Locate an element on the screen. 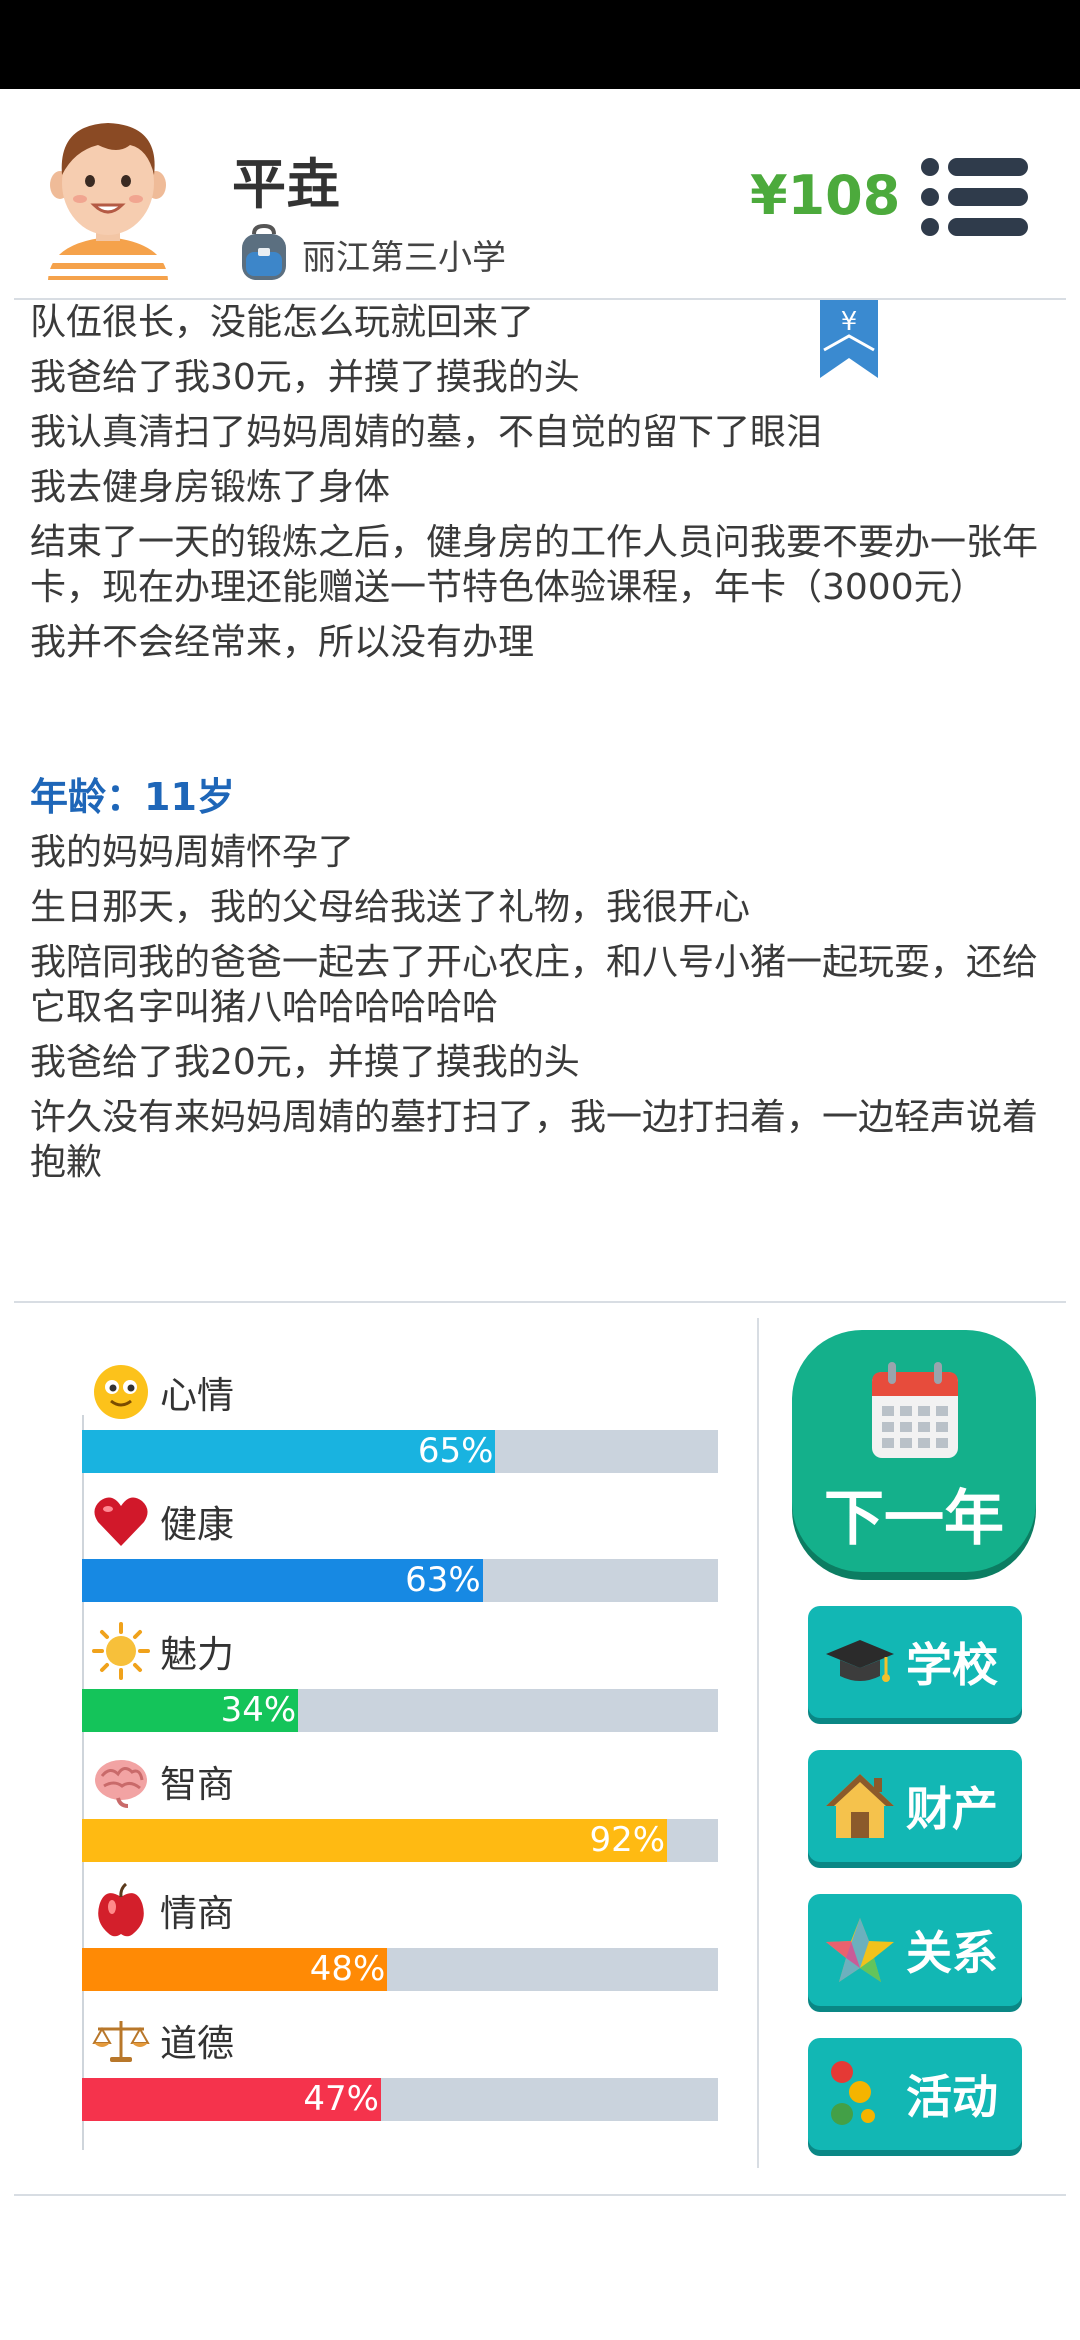 This screenshot has height=2340, width=1080. stat-bar-fill: 47% is located at coordinates (231, 2099).